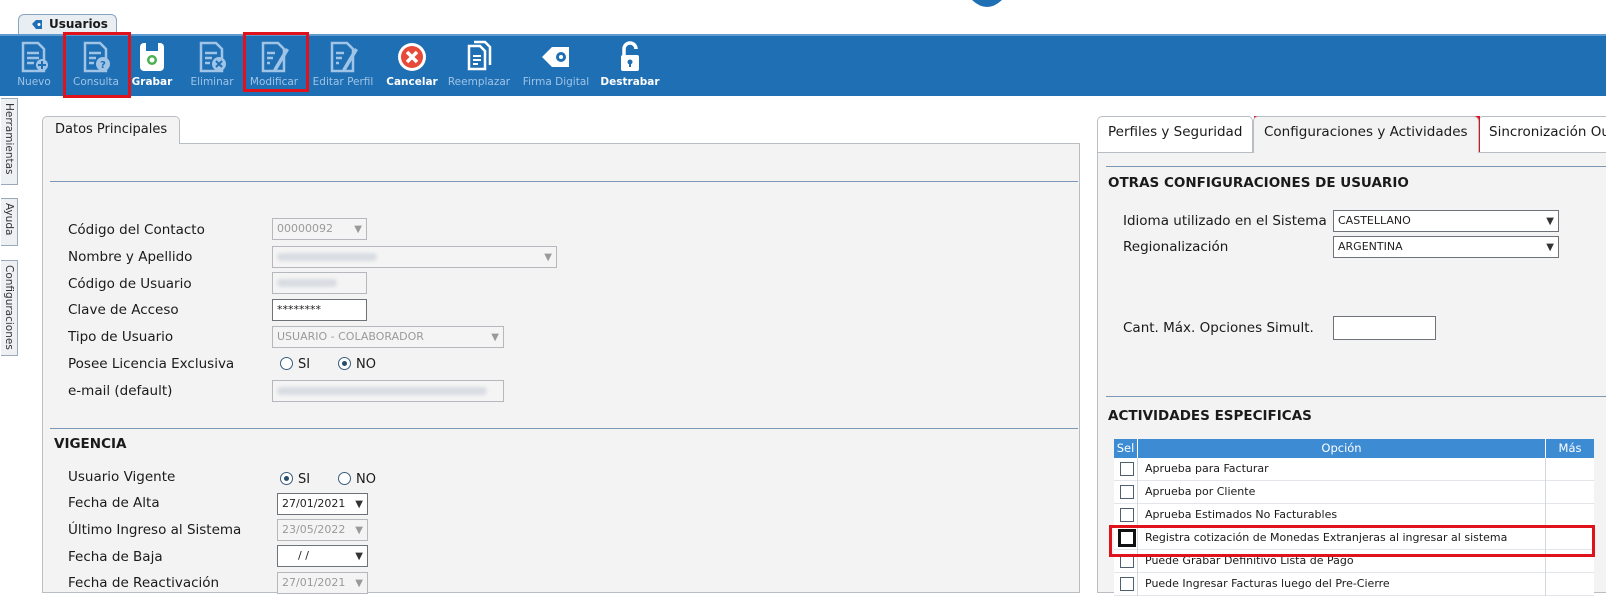 The width and height of the screenshot is (1606, 596). What do you see at coordinates (1225, 221) in the screenshot?
I see `idioma-label: Idioma utilizado en el Sistema` at bounding box center [1225, 221].